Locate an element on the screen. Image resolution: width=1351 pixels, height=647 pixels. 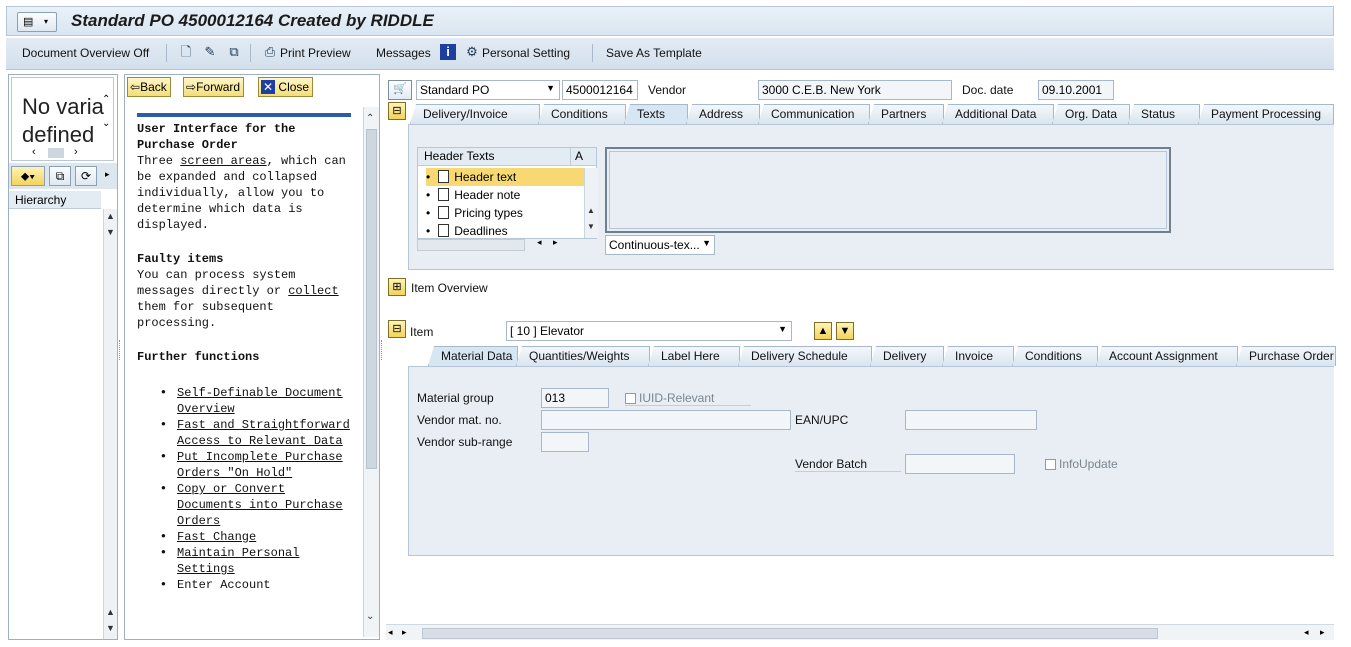
doc-date-field: 09.10.2001 is located at coordinates (1076, 90).